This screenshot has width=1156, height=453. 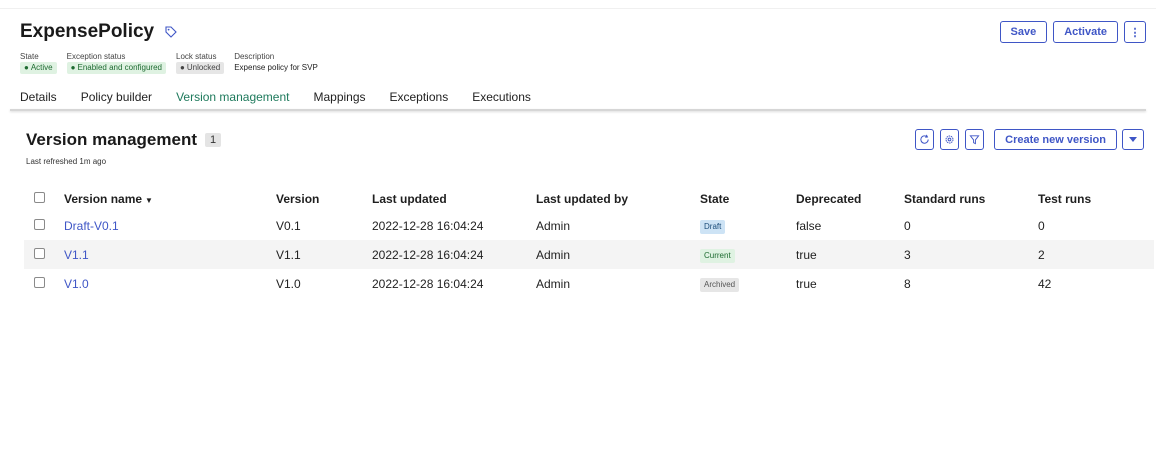 I want to click on filter-button, so click(x=975, y=139).